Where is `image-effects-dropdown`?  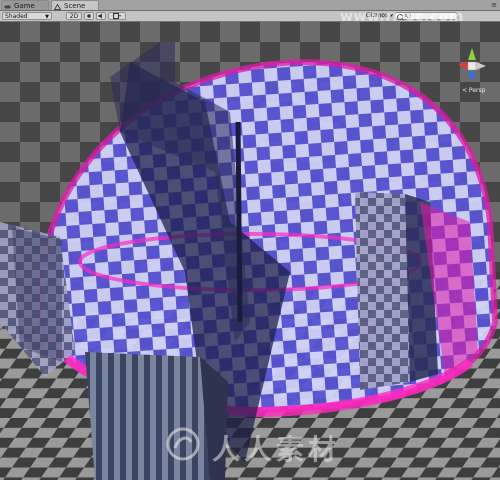 image-effects-dropdown is located at coordinates (117, 16).